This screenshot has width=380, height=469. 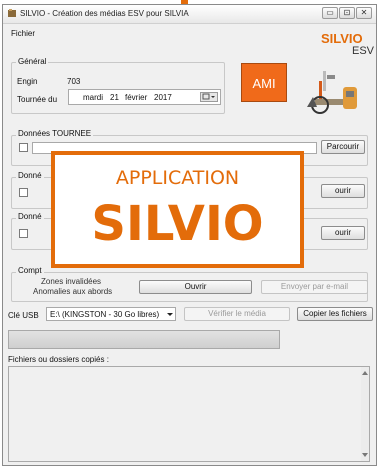 I want to click on engin-value: 703, so click(x=74, y=81).